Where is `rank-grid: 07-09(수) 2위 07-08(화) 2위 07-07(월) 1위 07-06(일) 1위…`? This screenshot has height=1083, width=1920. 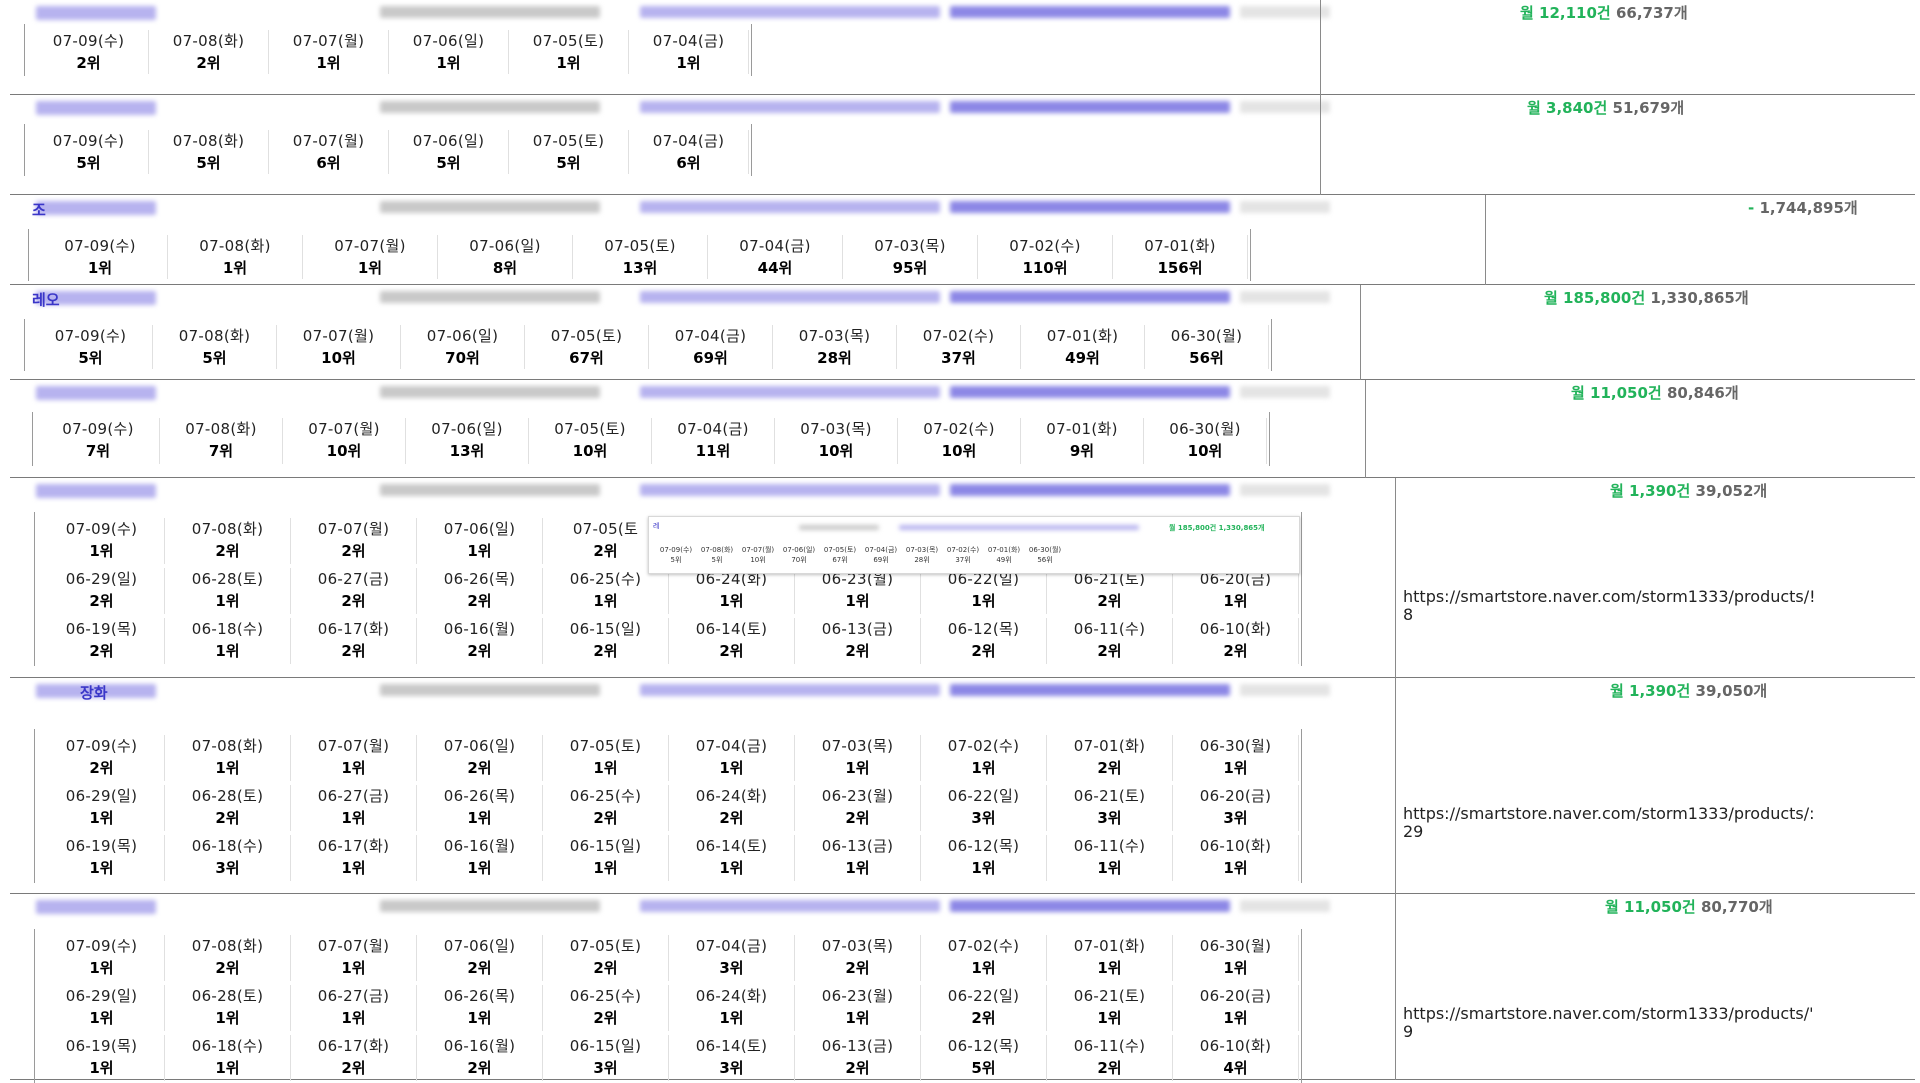 rank-grid: 07-09(수) 2위 07-08(화) 2위 07-07(월) 1위 07-06(일) 1위… is located at coordinates (388, 50).